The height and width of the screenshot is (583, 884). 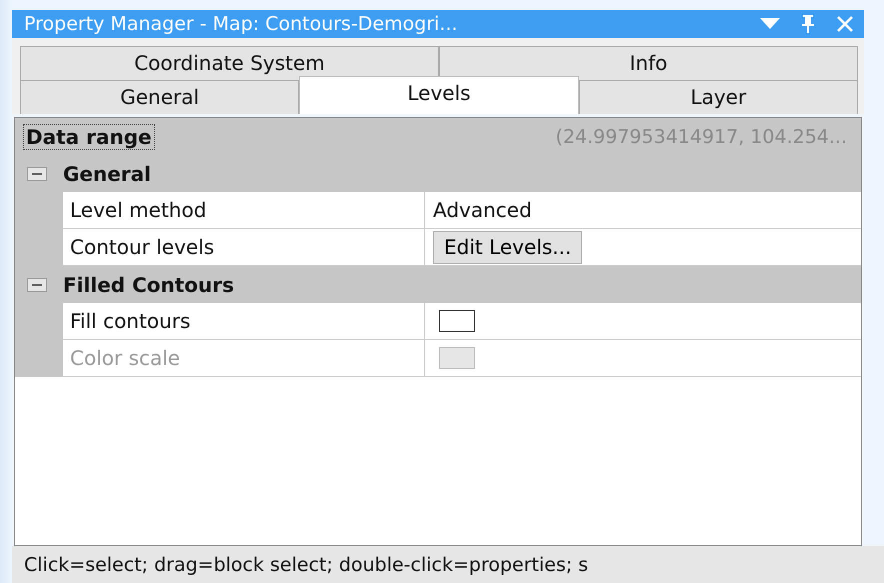 I want to click on property-name: Color scale, so click(x=244, y=358).